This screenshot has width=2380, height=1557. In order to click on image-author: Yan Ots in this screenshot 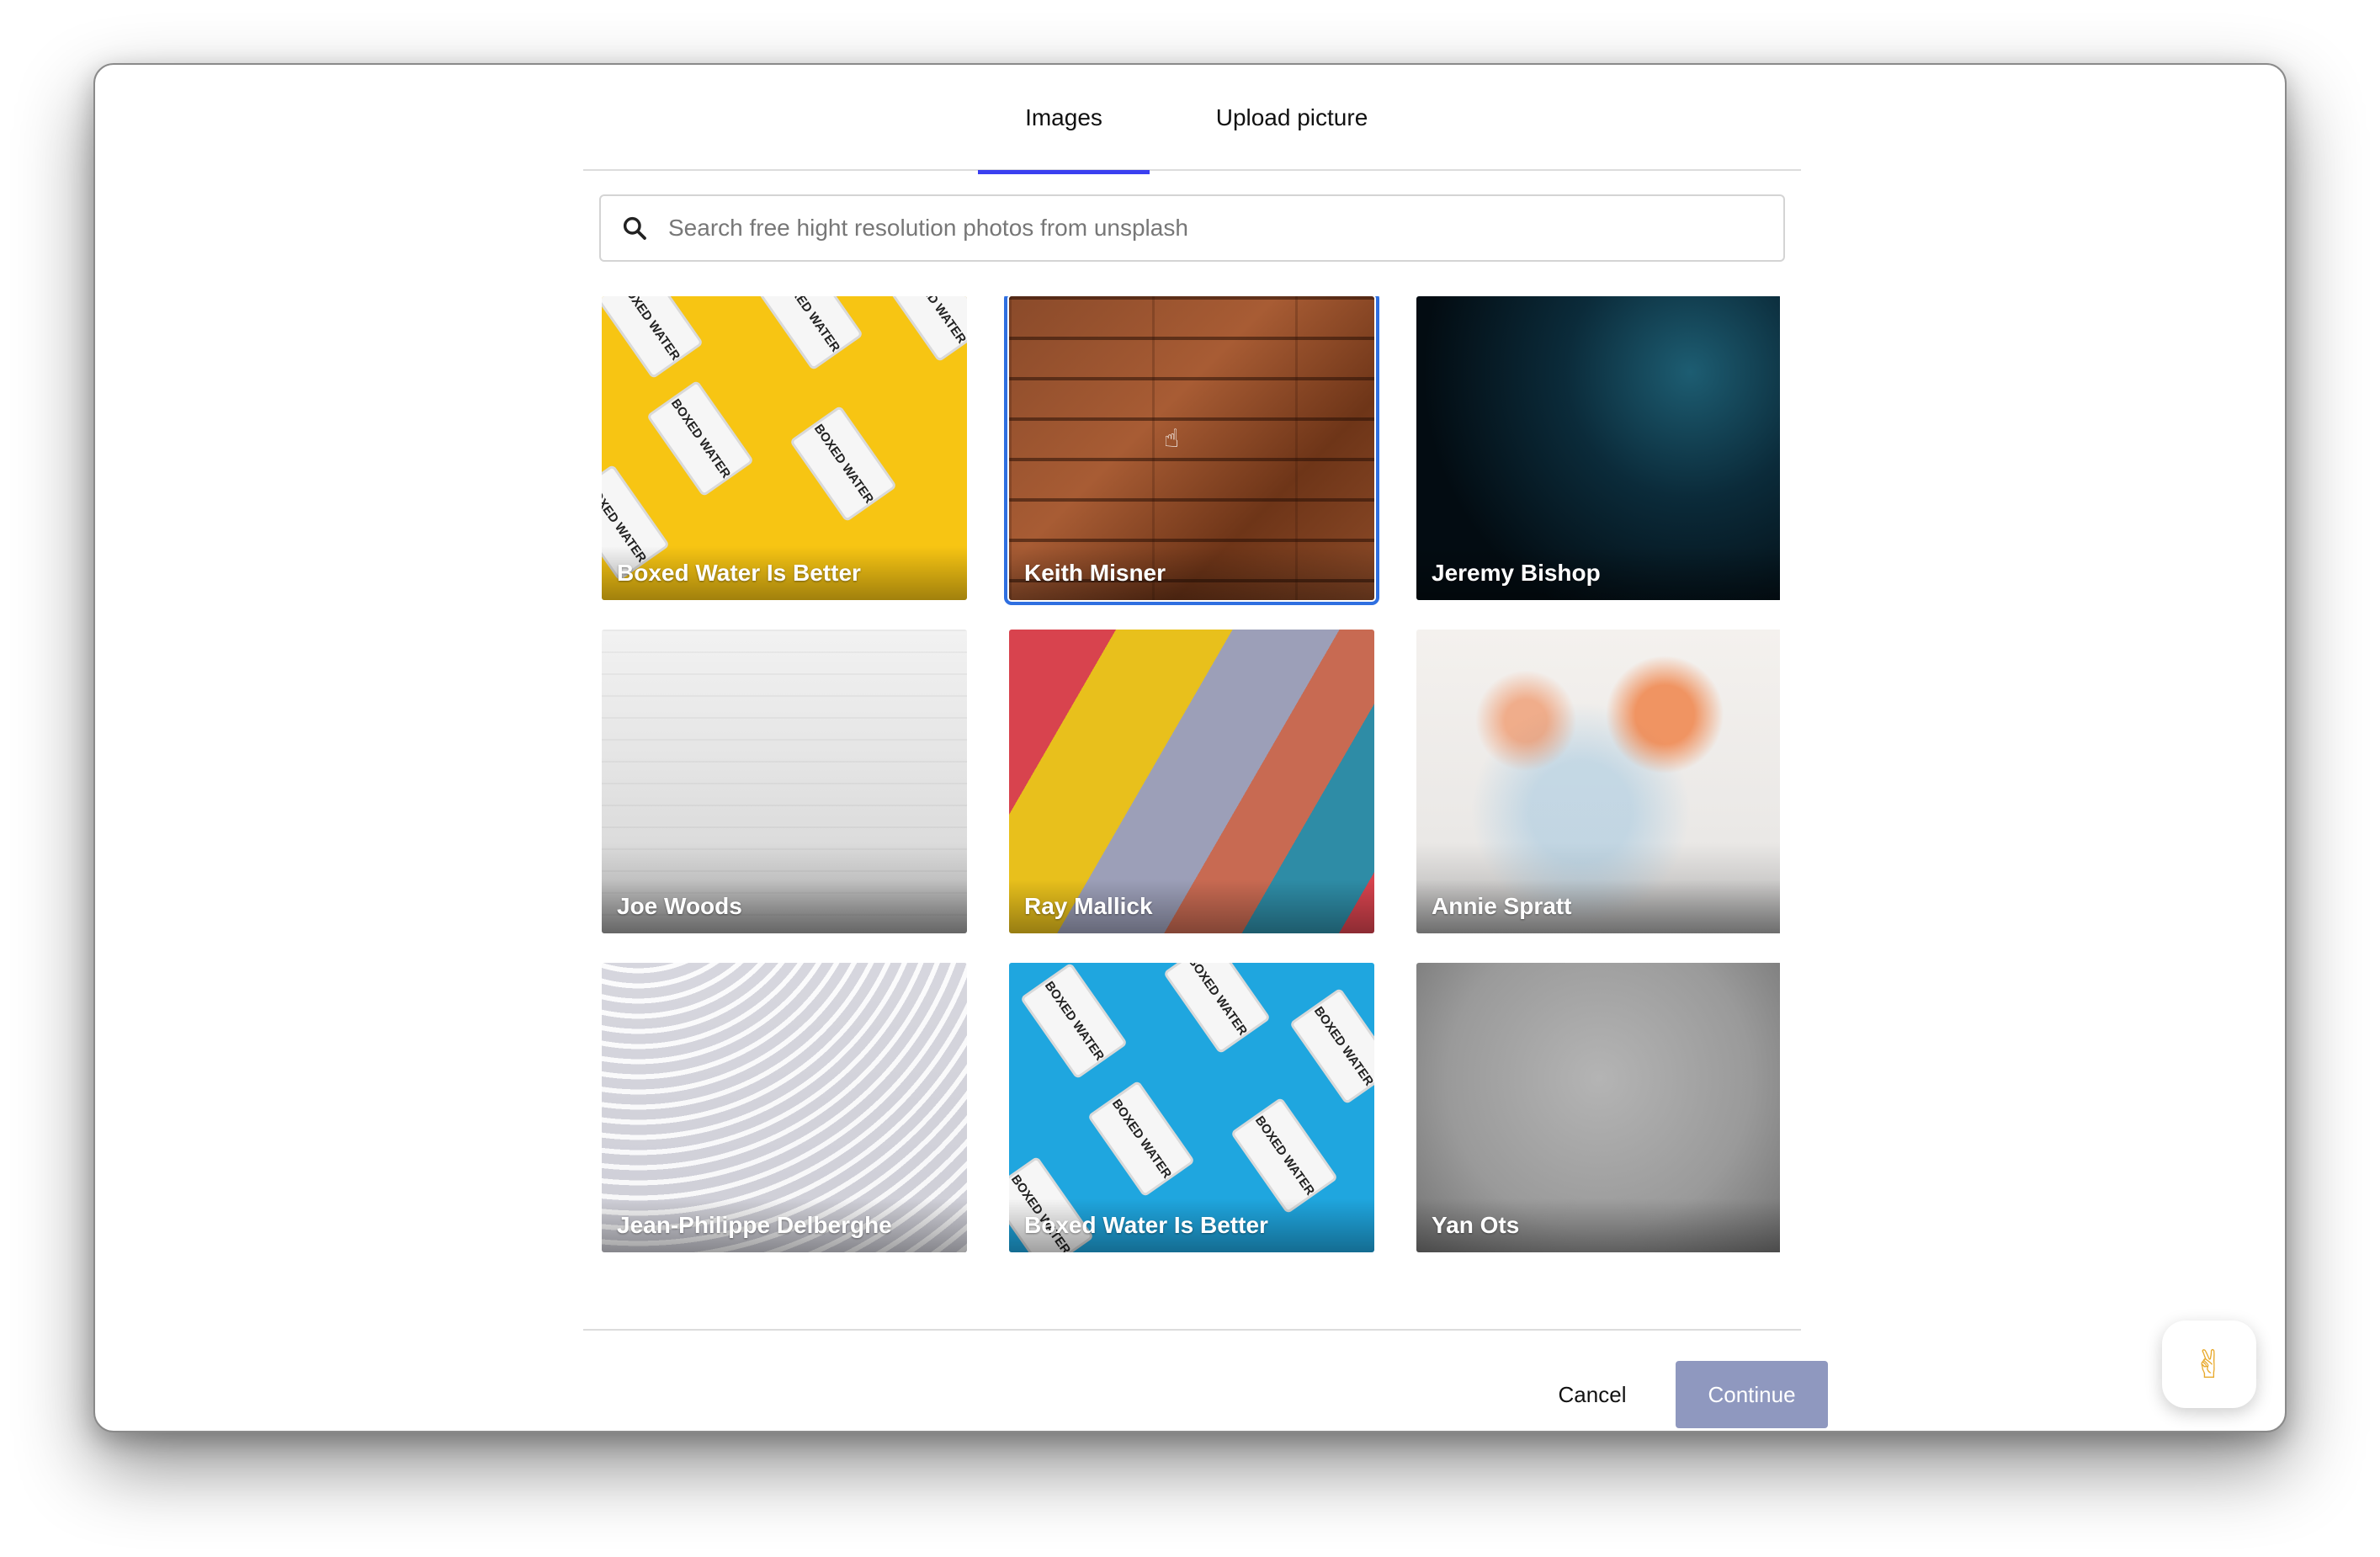, I will do `click(1598, 1225)`.